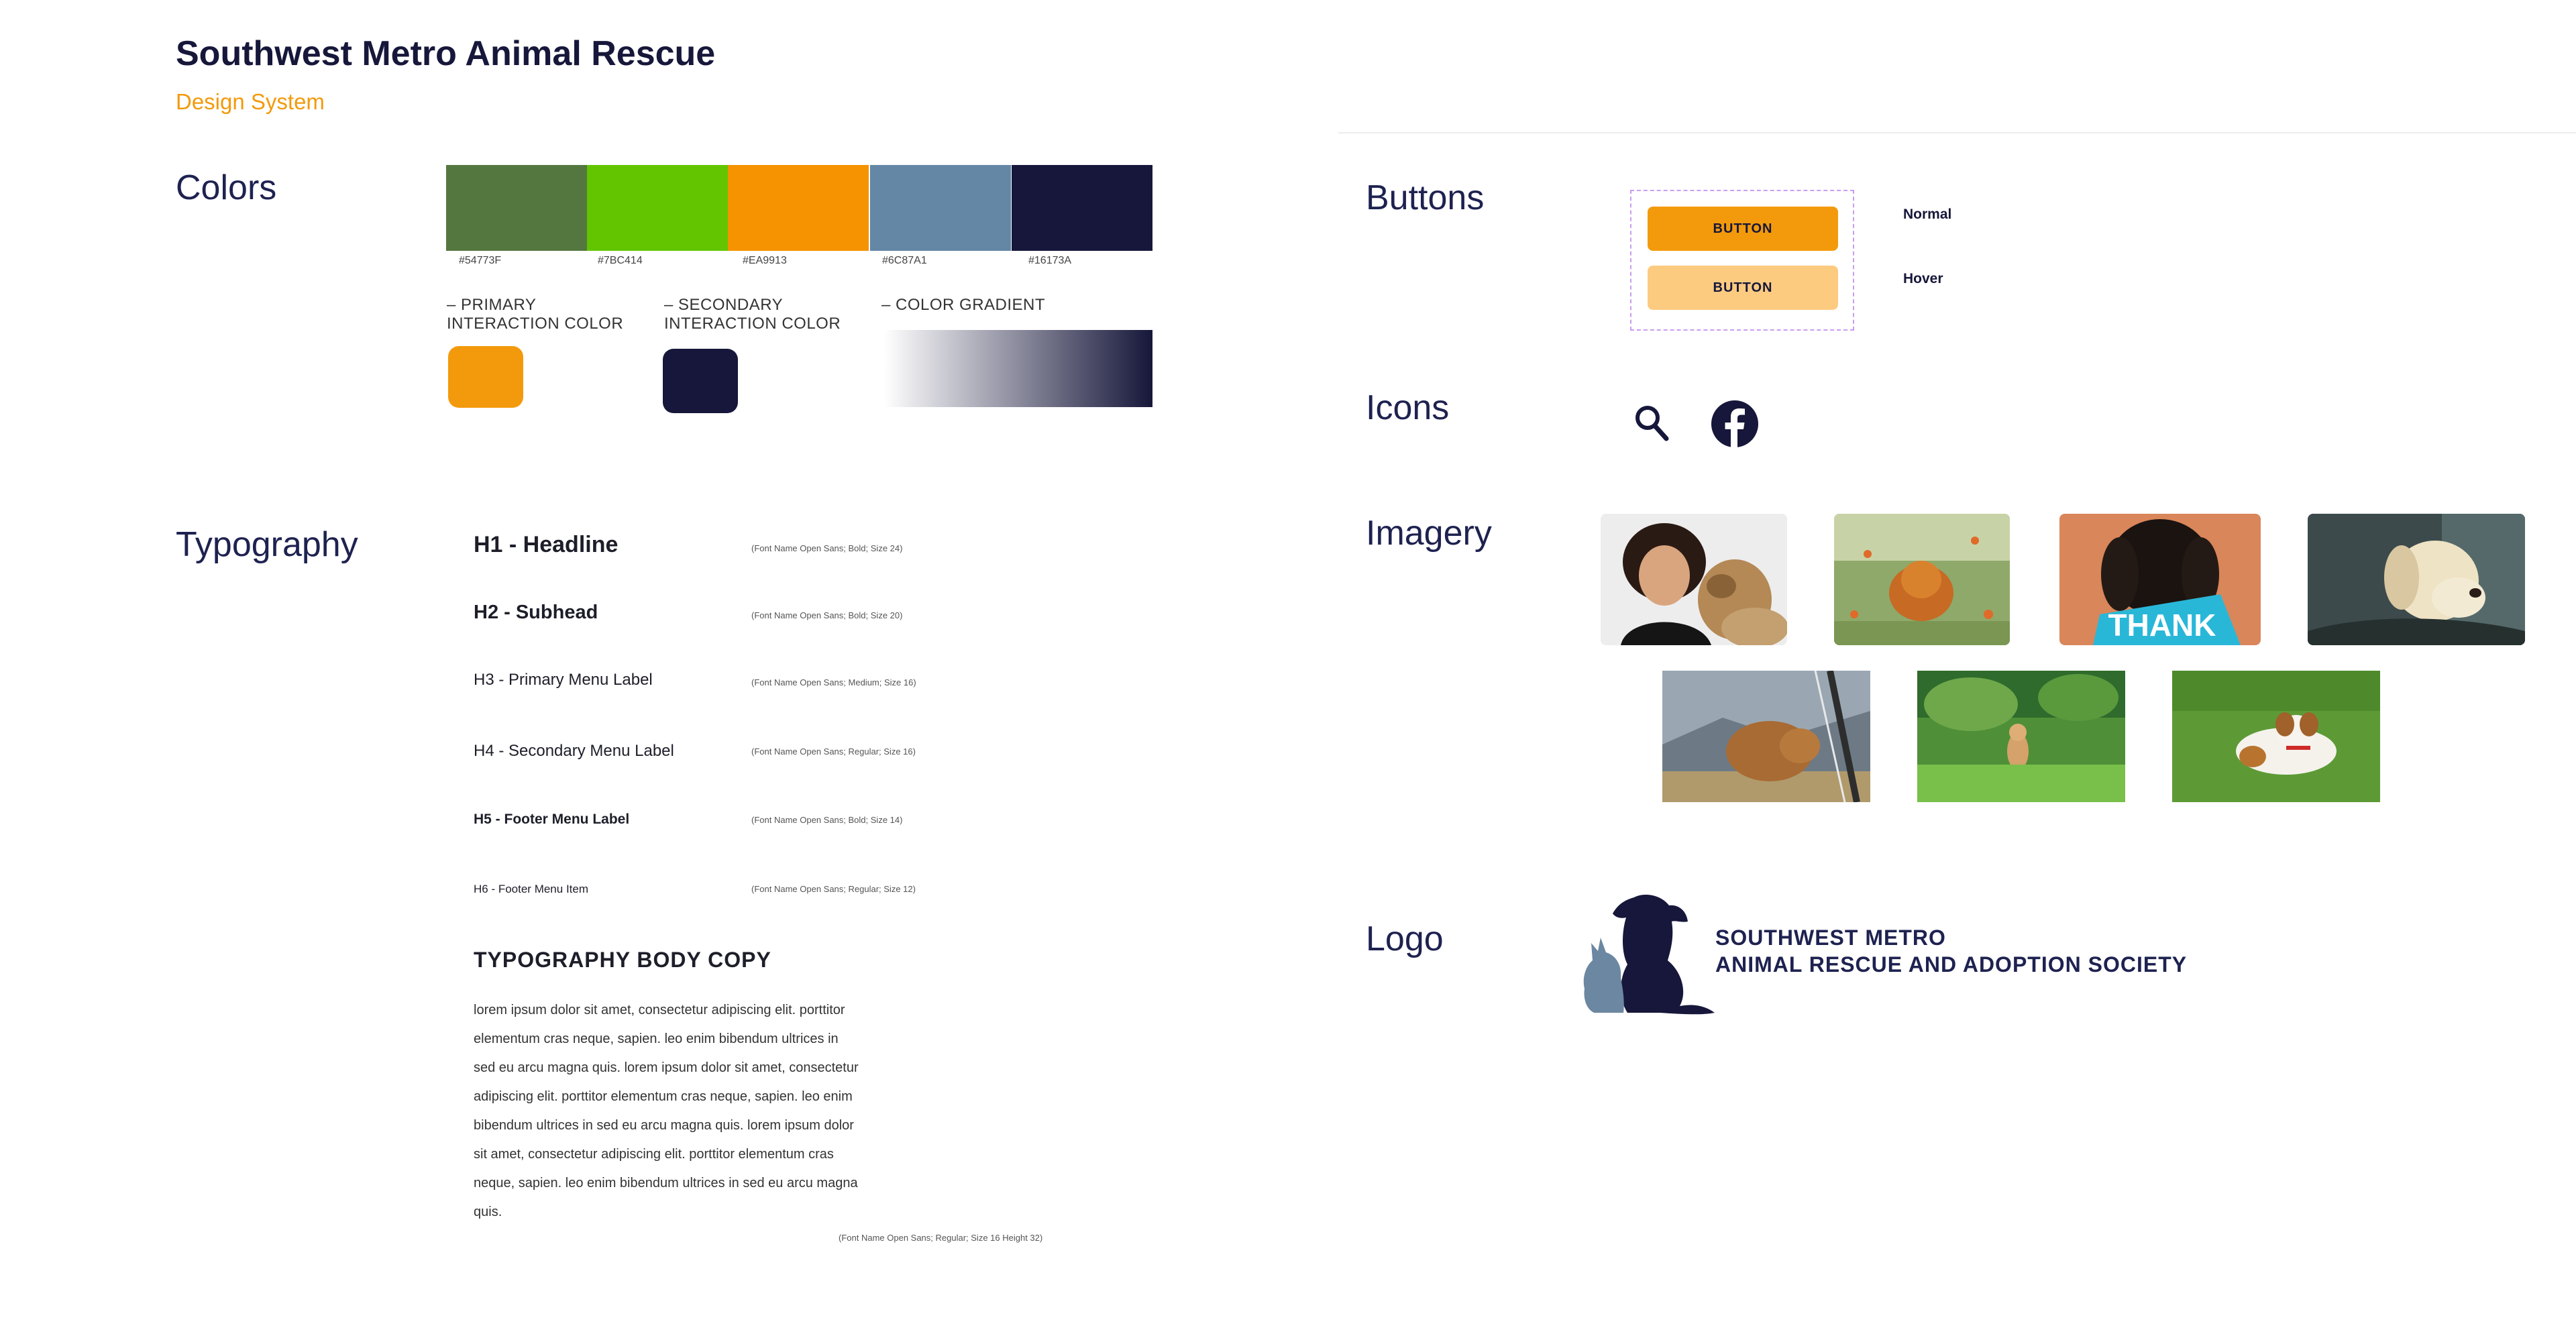 The height and width of the screenshot is (1334, 2576). I want to click on h1-sample: H1 - Headline, so click(546, 544).